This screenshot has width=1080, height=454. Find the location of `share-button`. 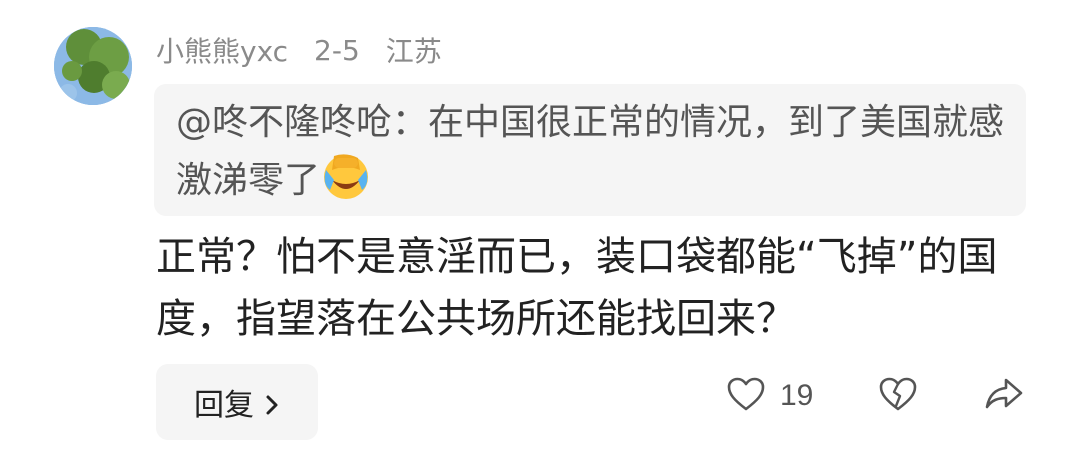

share-button is located at coordinates (1004, 396).